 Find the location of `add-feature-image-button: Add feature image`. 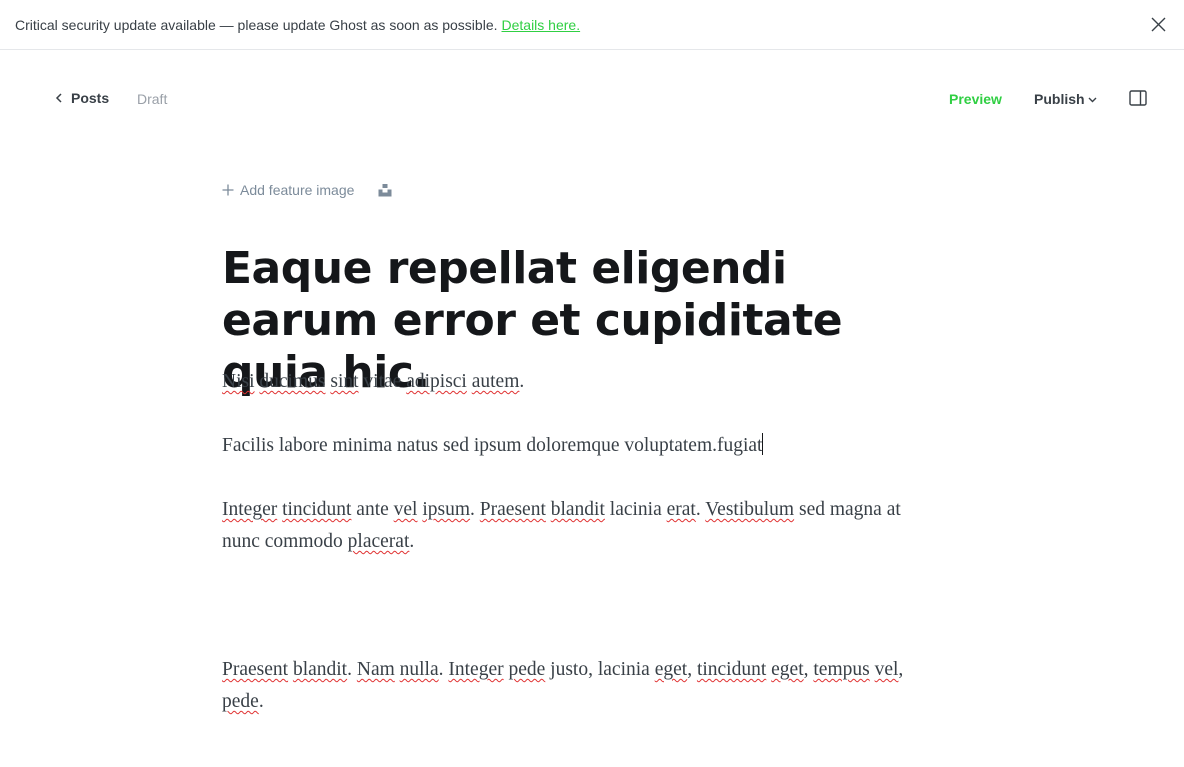

add-feature-image-button: Add feature image is located at coordinates (288, 190).